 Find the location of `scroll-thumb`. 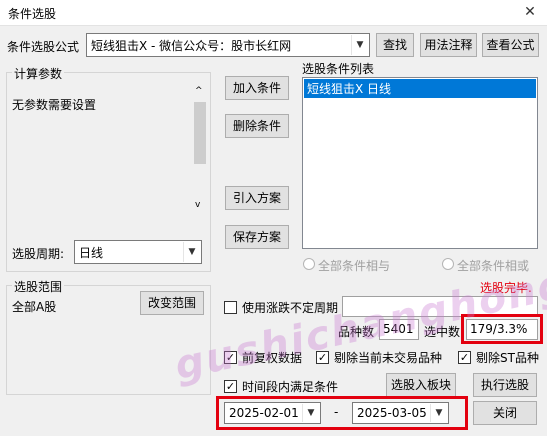

scroll-thumb is located at coordinates (200, 133).